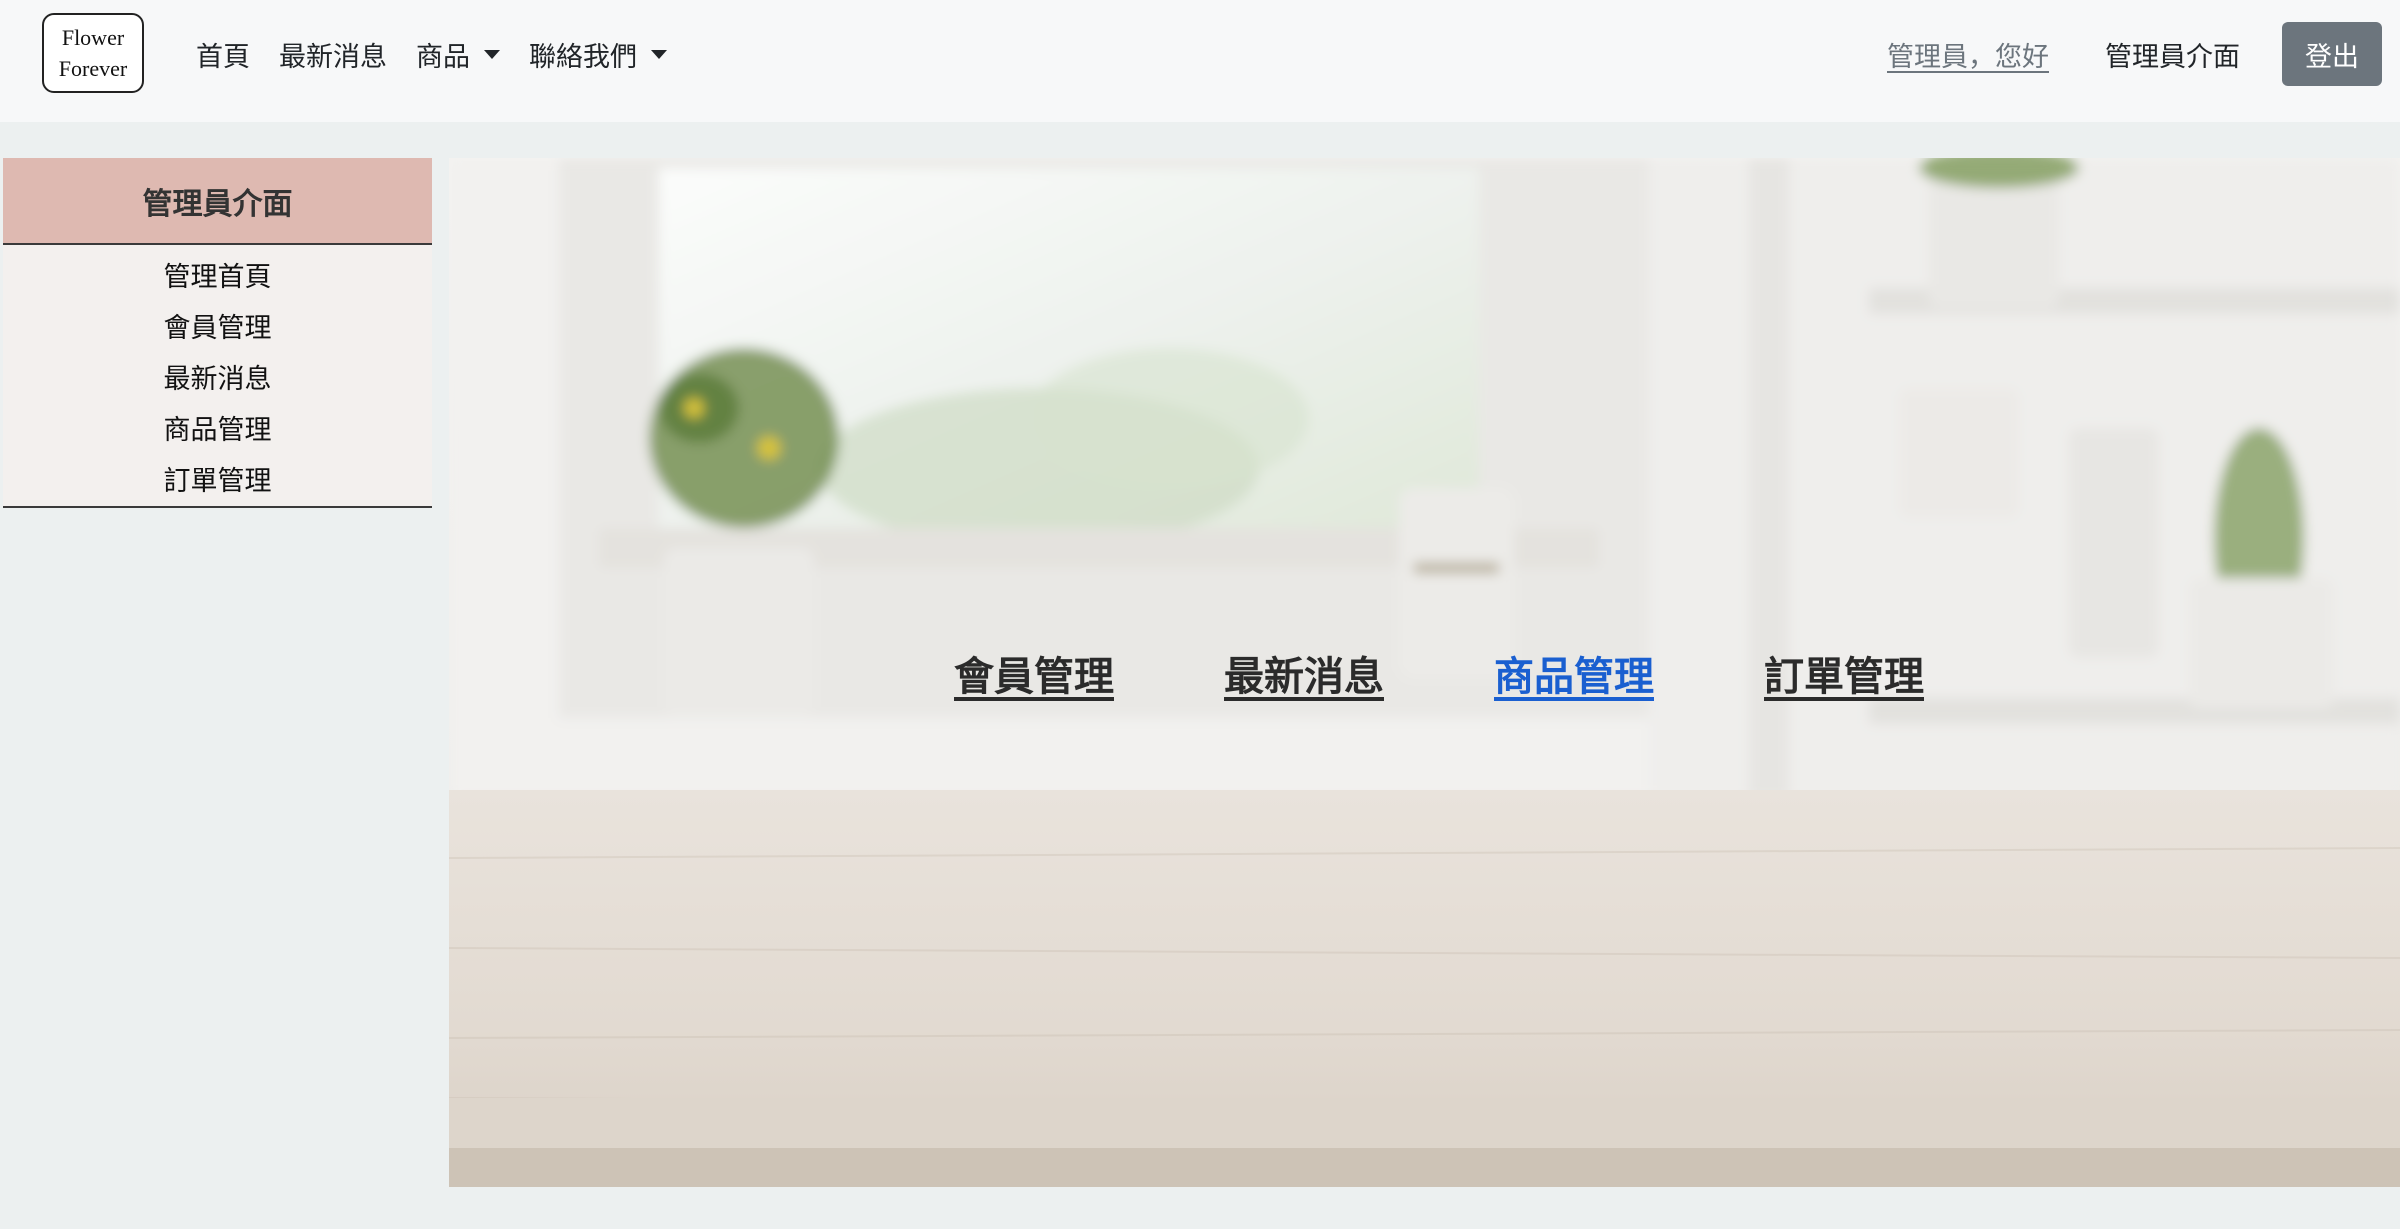 This screenshot has width=2400, height=1229. What do you see at coordinates (1844, 673) in the screenshot?
I see `hero-link-orders: 訂單管理` at bounding box center [1844, 673].